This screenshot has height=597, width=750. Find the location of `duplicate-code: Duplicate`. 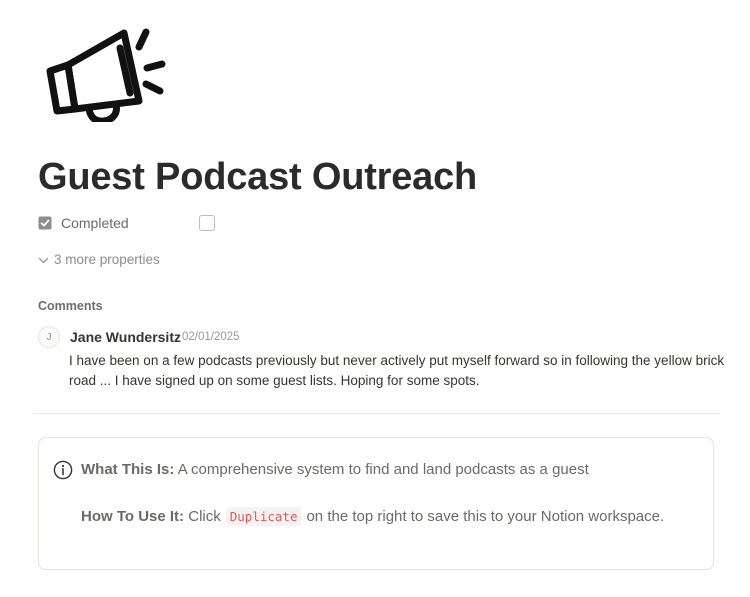

duplicate-code: Duplicate is located at coordinates (263, 516).